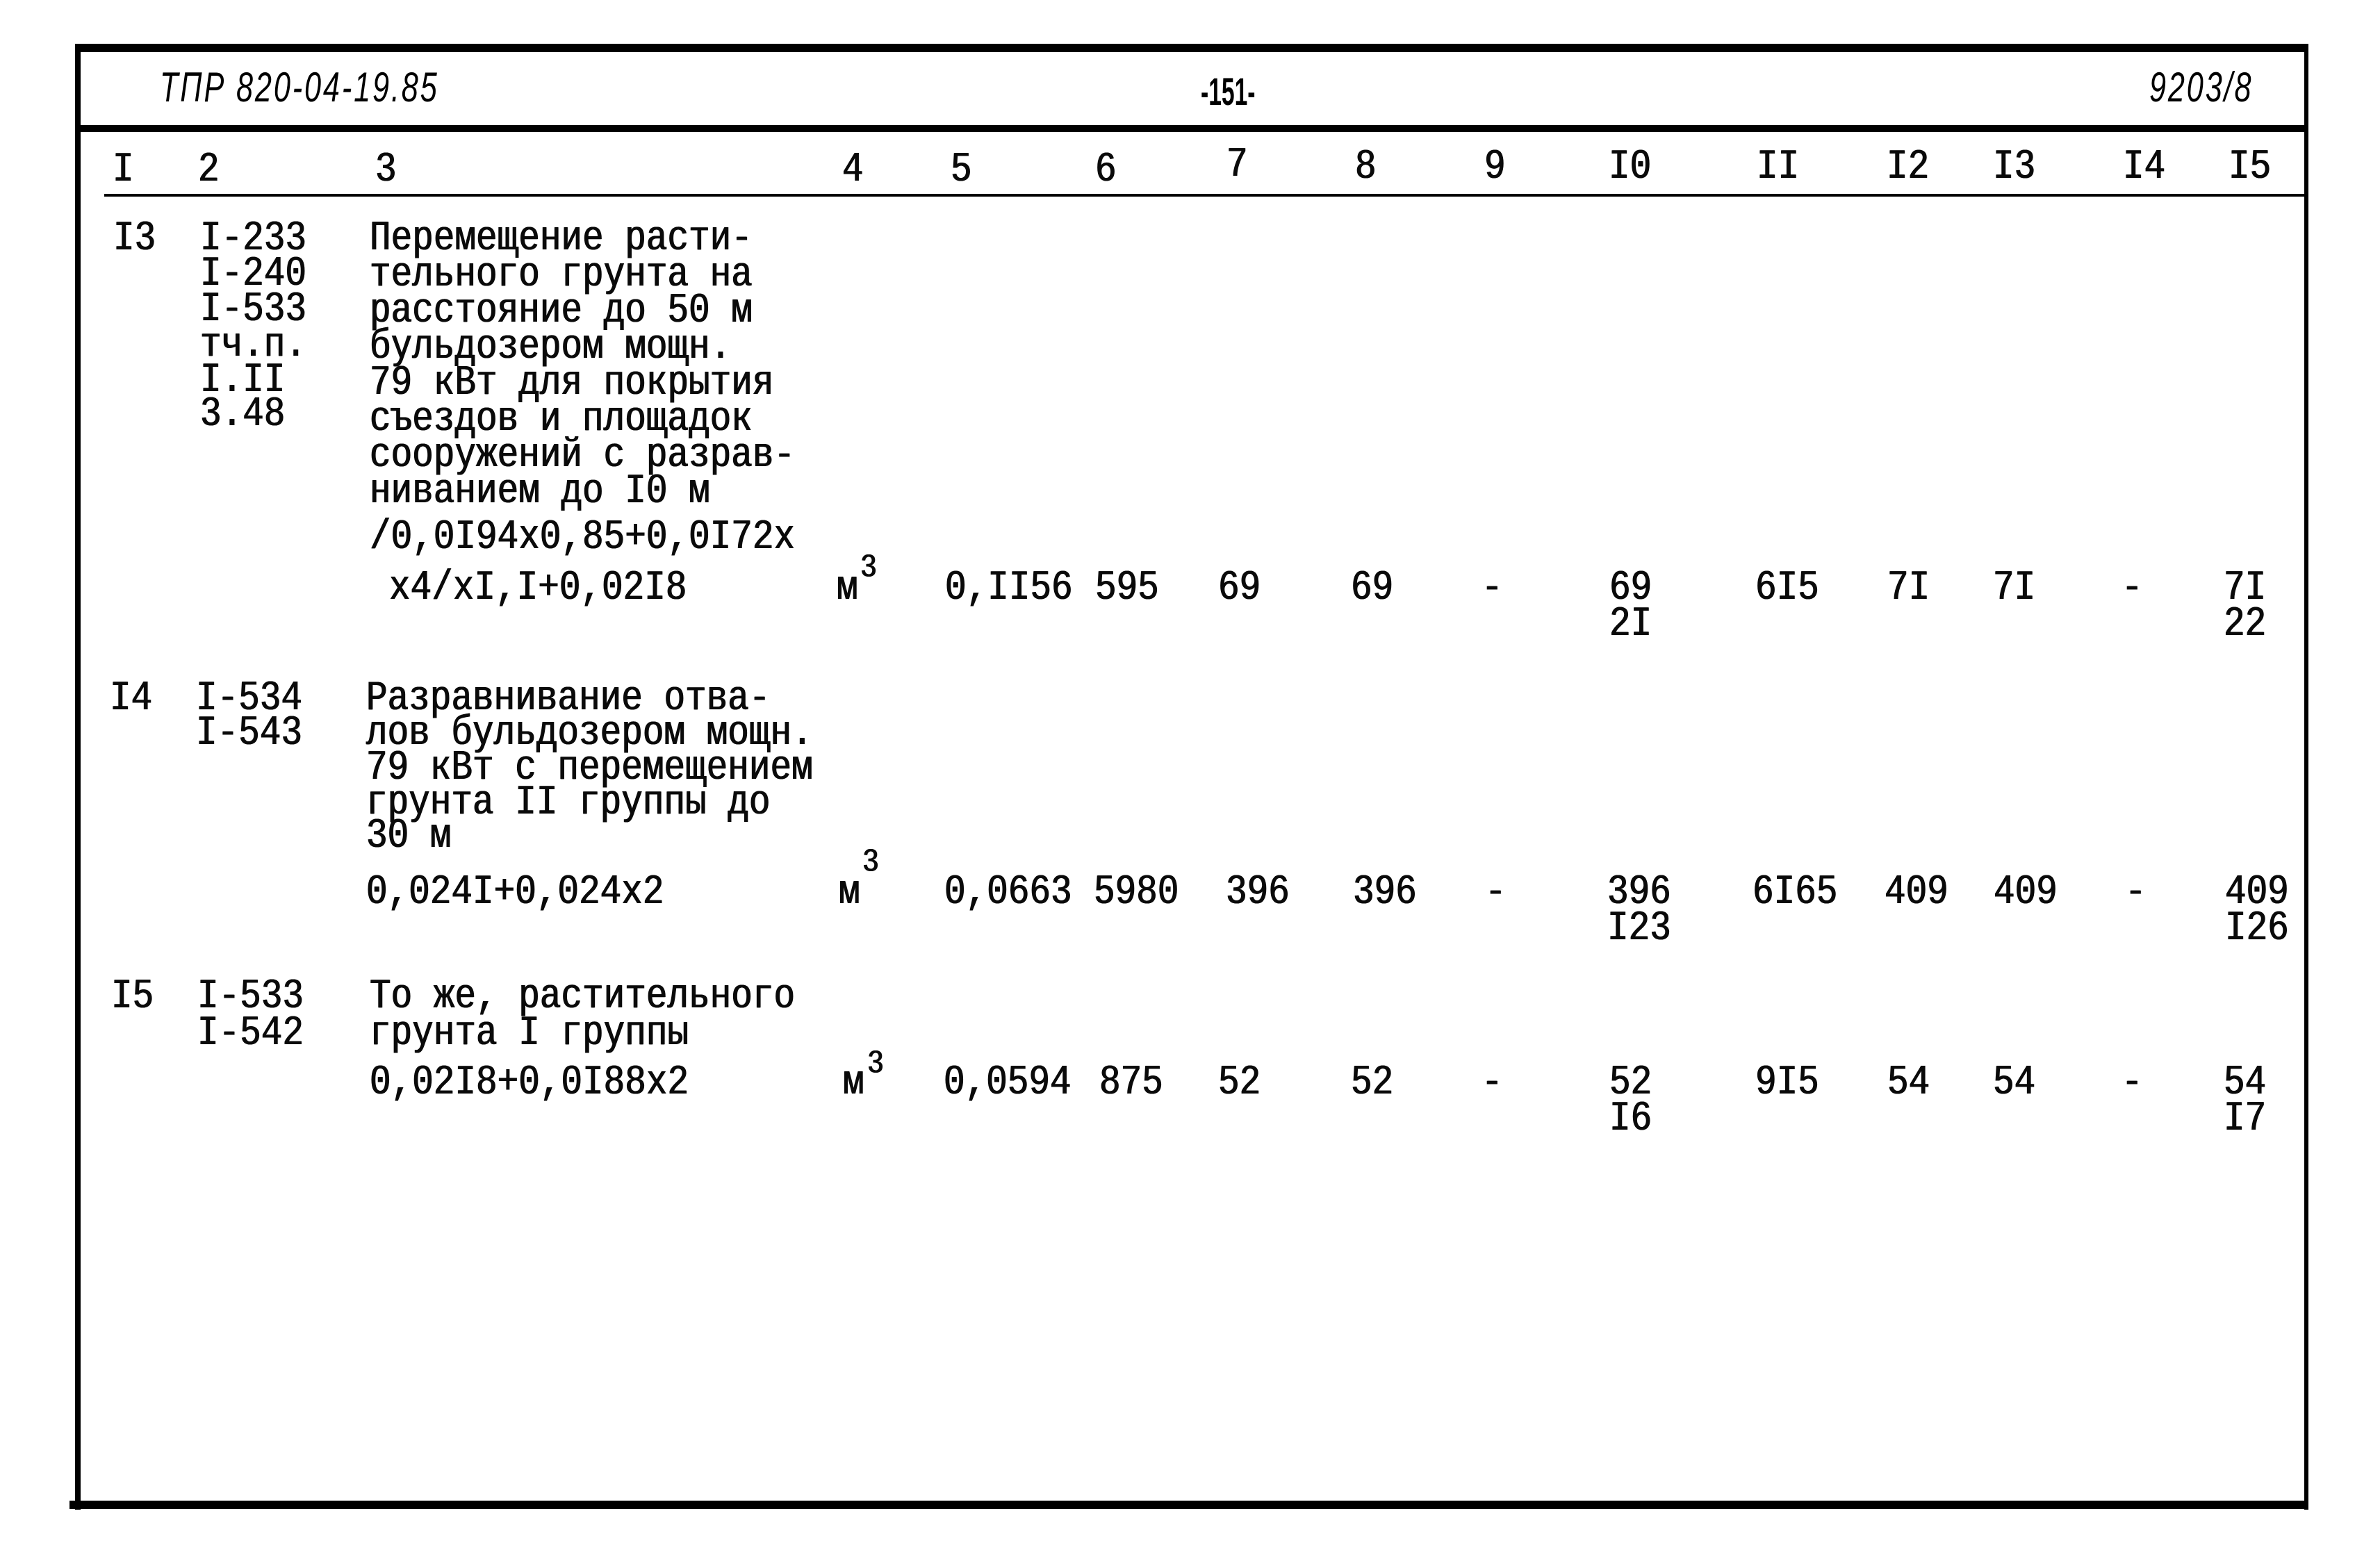  Describe the element at coordinates (1205, 195) in the screenshot. I see `column-header-underline` at that location.